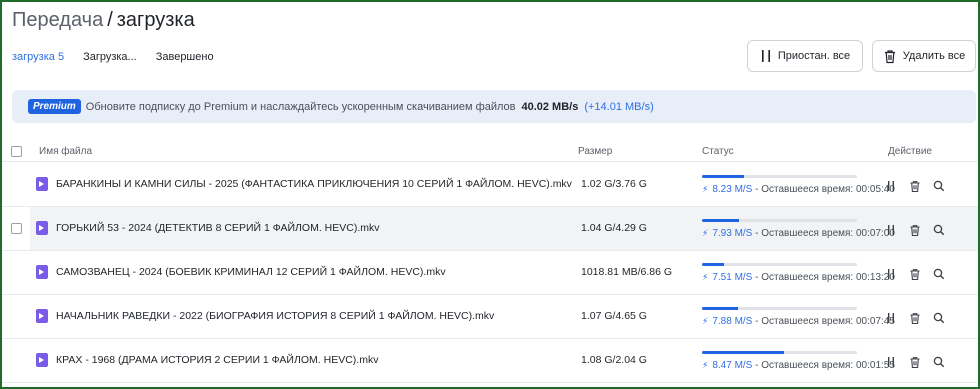 Image resolution: width=980 pixels, height=389 pixels. Describe the element at coordinates (718, 151) in the screenshot. I see `column-status: Статус` at that location.